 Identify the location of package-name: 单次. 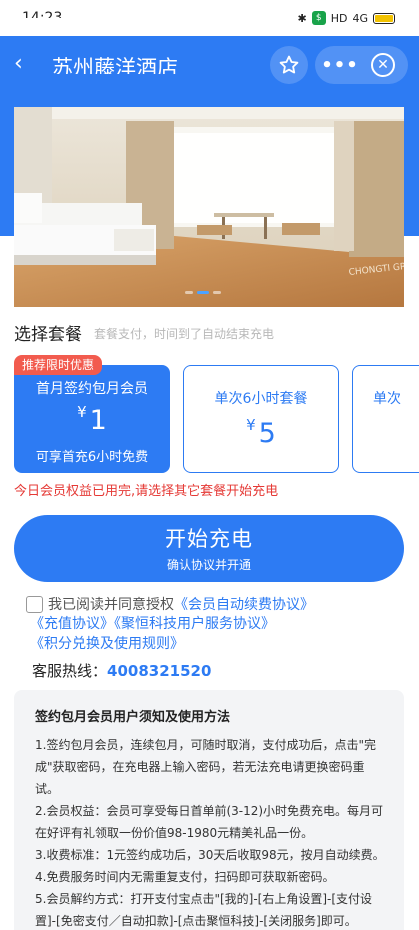
(387, 399).